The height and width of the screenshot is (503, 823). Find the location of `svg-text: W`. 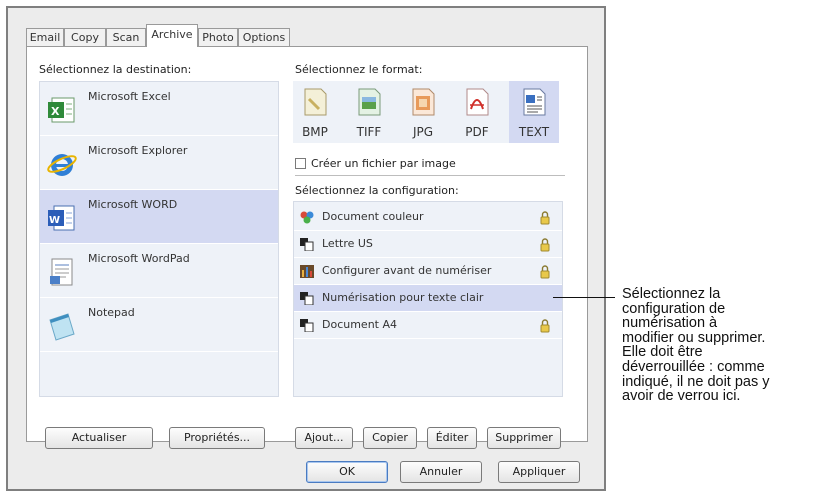

svg-text: W is located at coordinates (54, 220).